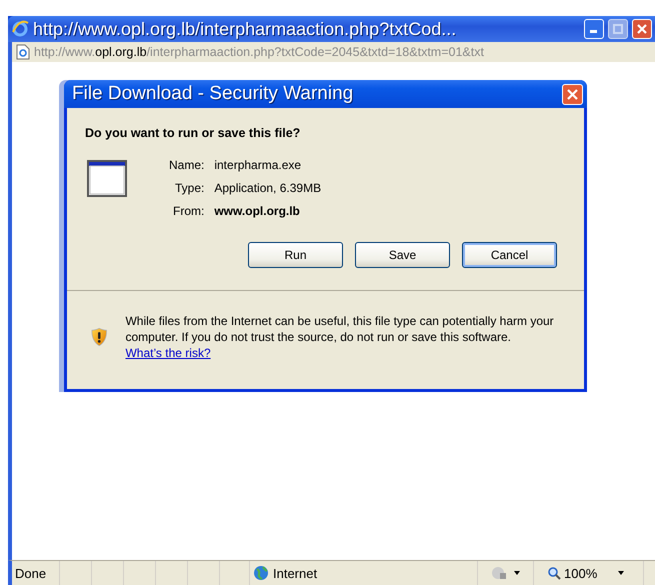 This screenshot has height=585, width=655. I want to click on field-label: Type:, so click(189, 188).